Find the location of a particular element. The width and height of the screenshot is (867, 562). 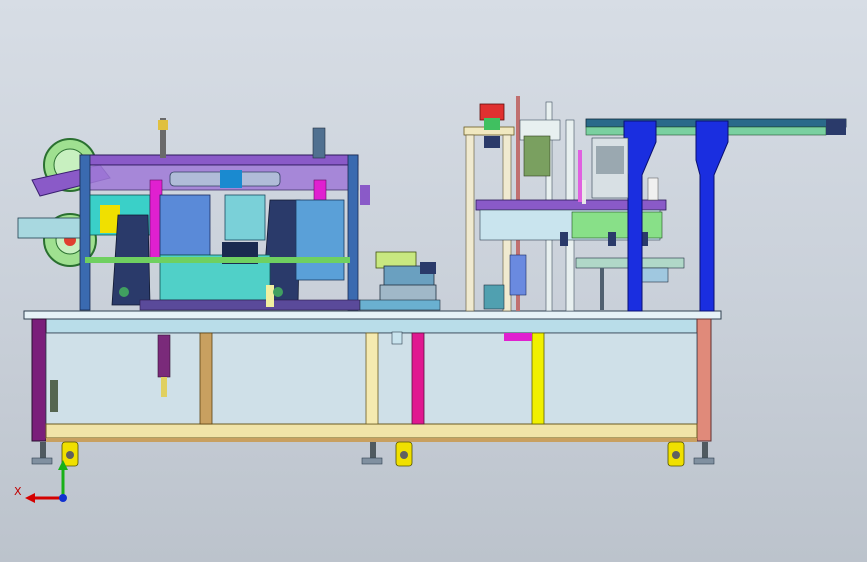

middle-feeder-station is located at coordinates (400, 281).